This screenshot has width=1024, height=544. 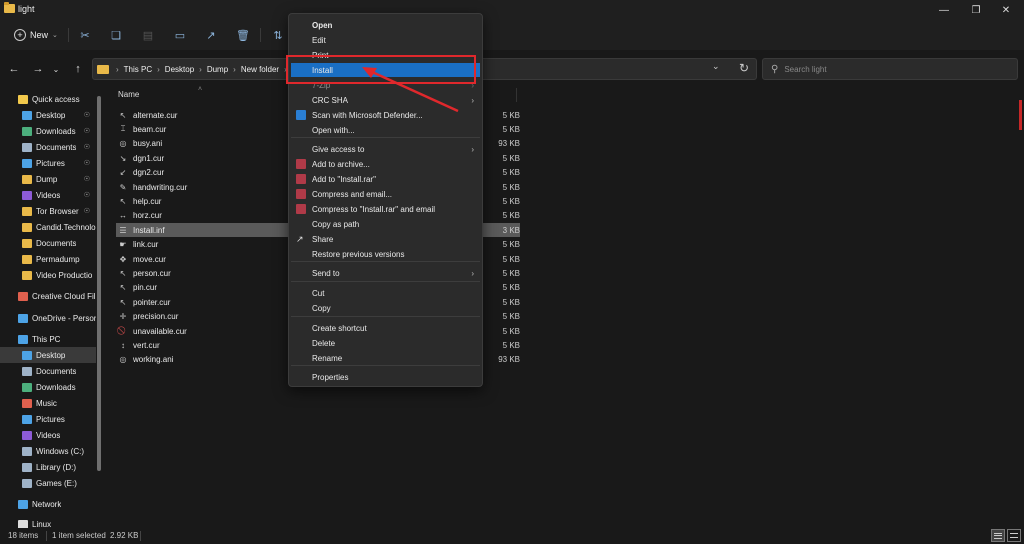 I want to click on up-arrow-icon: ↑, so click(x=78, y=69).